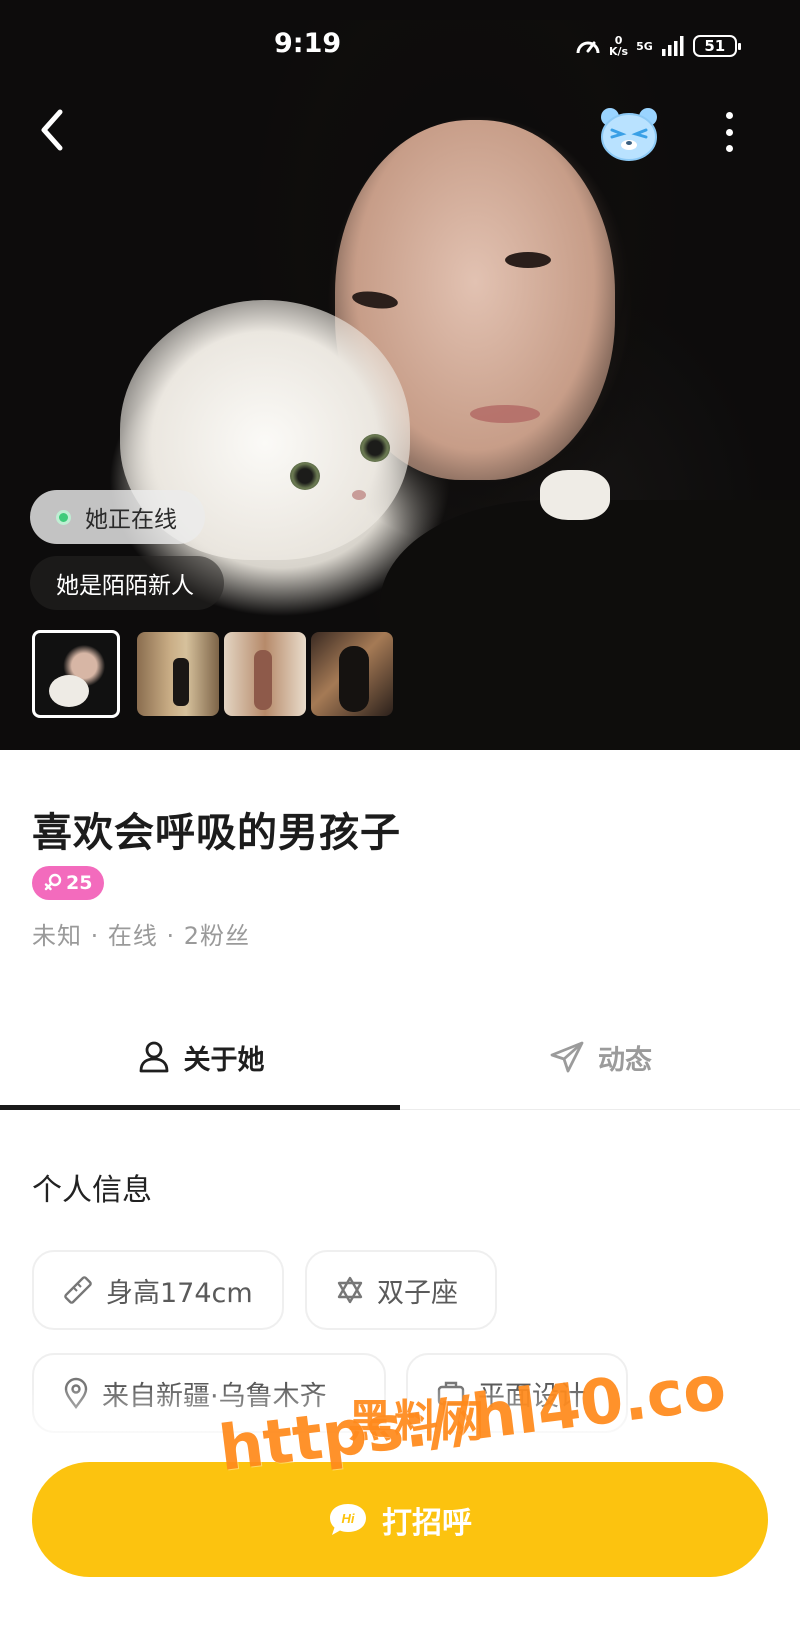 The width and height of the screenshot is (800, 1648). I want to click on online-status-pill: 她正在线, so click(117, 517).